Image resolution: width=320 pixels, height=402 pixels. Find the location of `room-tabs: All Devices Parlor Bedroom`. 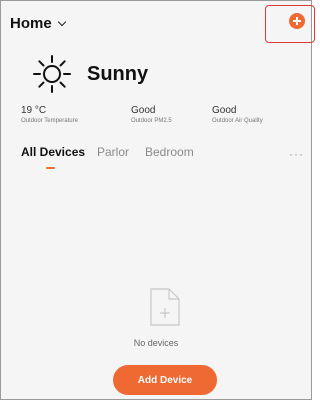

room-tabs: All Devices Parlor Bedroom is located at coordinates (166, 157).